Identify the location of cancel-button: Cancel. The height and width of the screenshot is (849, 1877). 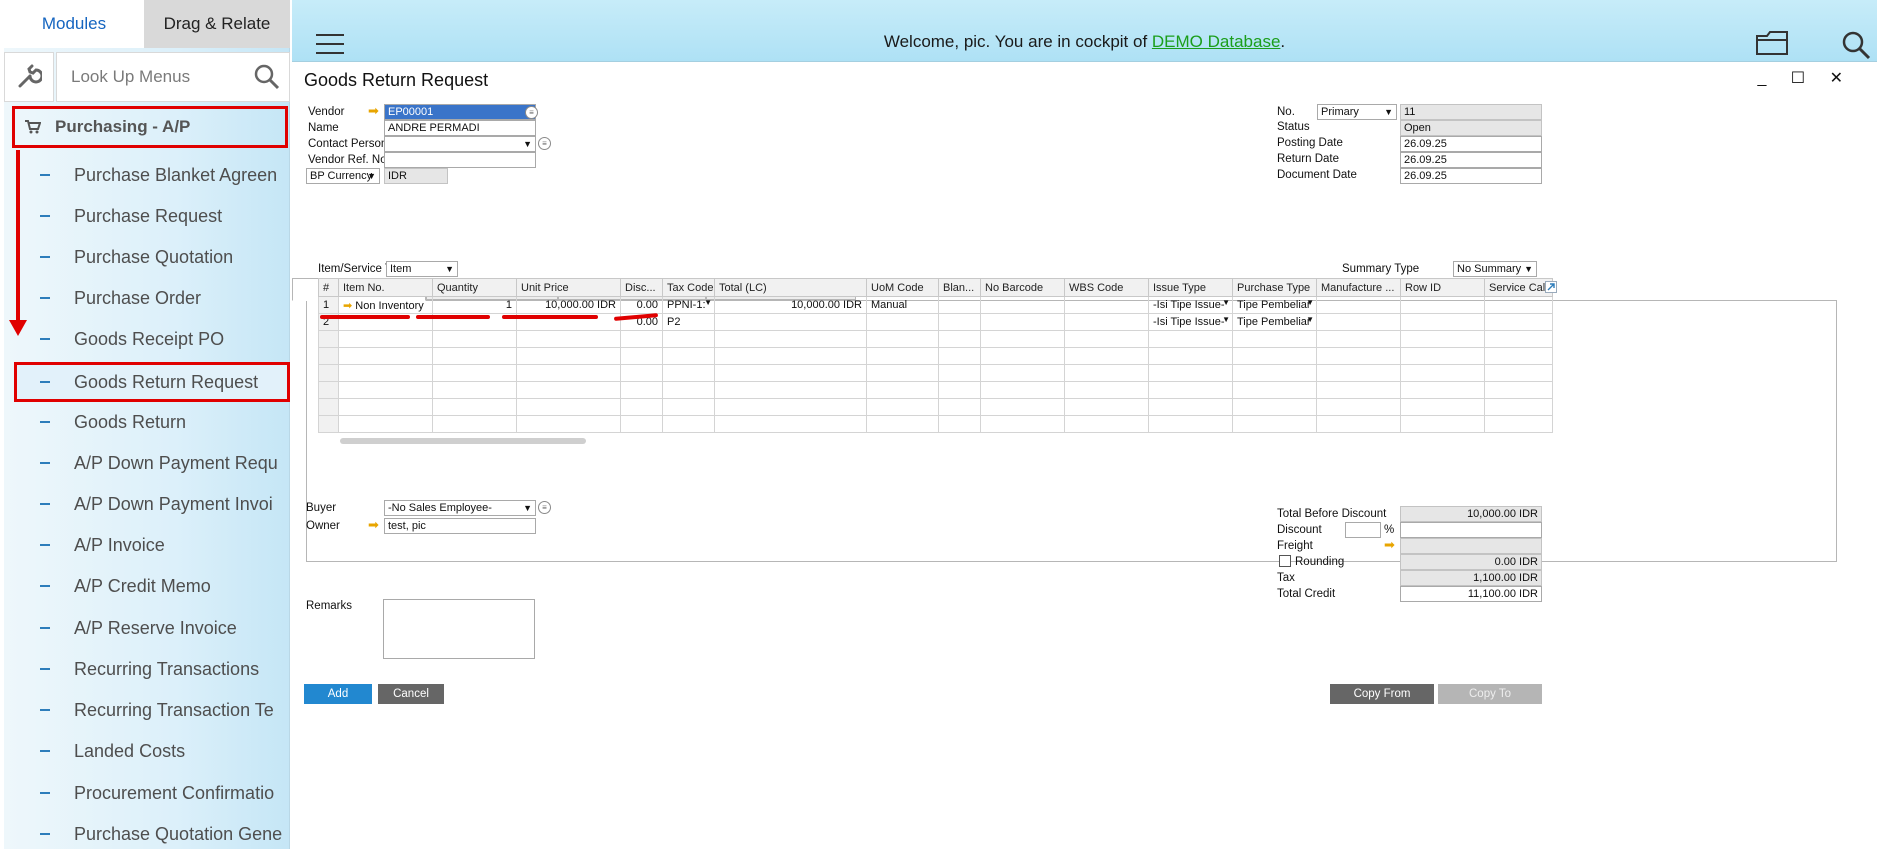
(411, 694).